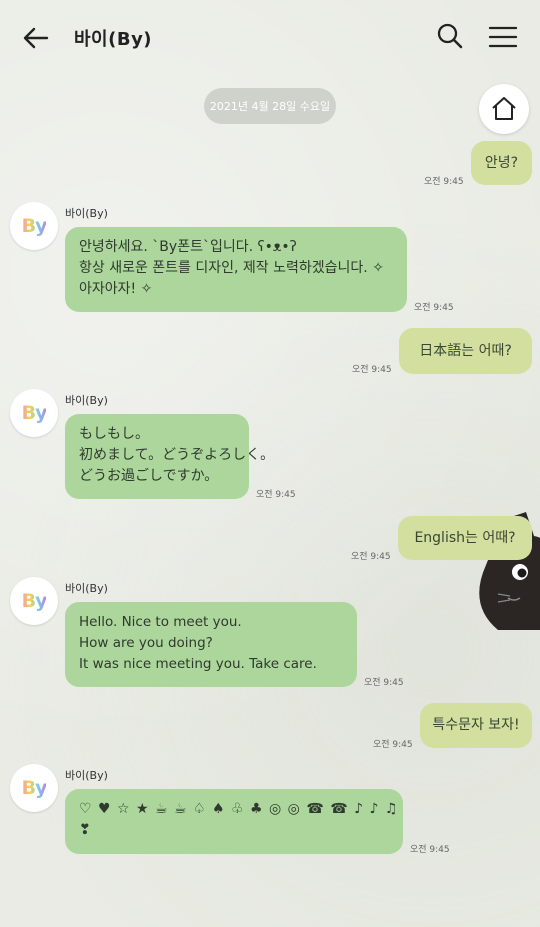  What do you see at coordinates (503, 37) in the screenshot?
I see `menu-icon` at bounding box center [503, 37].